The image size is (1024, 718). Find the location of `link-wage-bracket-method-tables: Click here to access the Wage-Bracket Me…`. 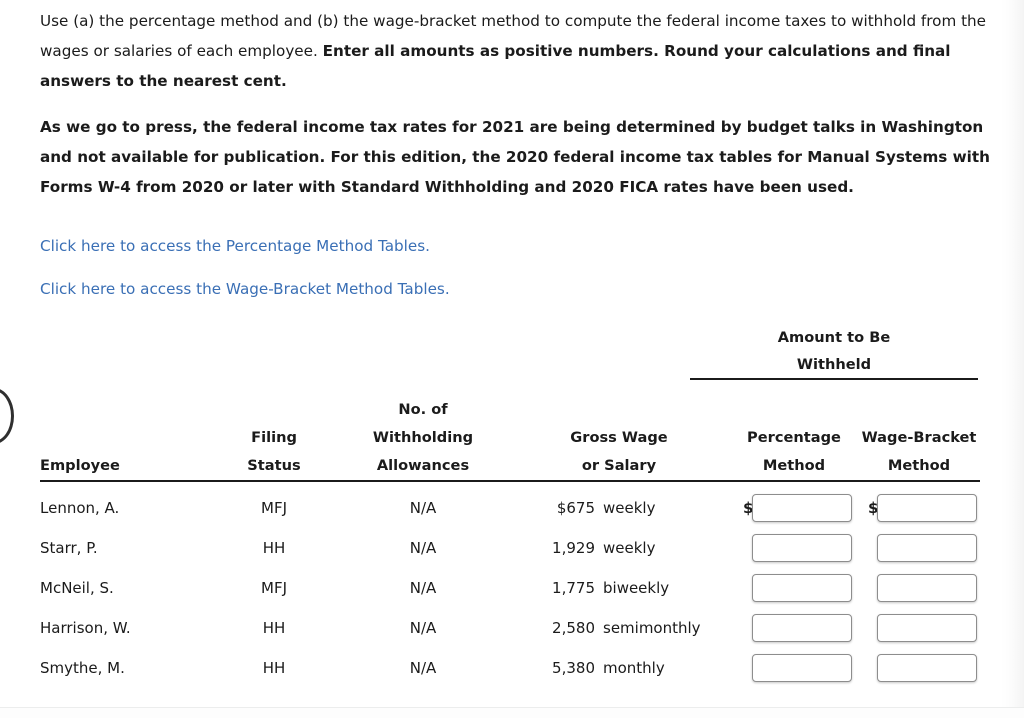

link-wage-bracket-method-tables: Click here to access the Wage-Bracket Me… is located at coordinates (245, 289).